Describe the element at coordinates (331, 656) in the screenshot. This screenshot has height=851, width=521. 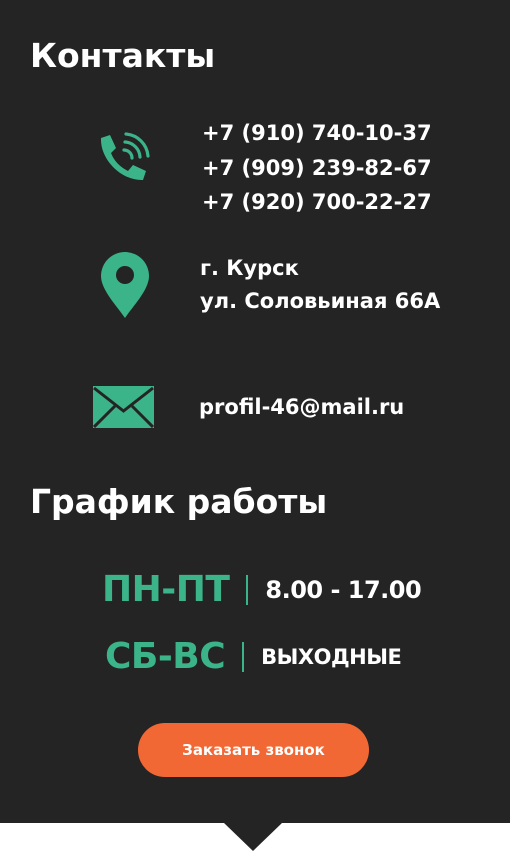
I see `schedule-hours: ВЫХОДНЫЕ` at that location.